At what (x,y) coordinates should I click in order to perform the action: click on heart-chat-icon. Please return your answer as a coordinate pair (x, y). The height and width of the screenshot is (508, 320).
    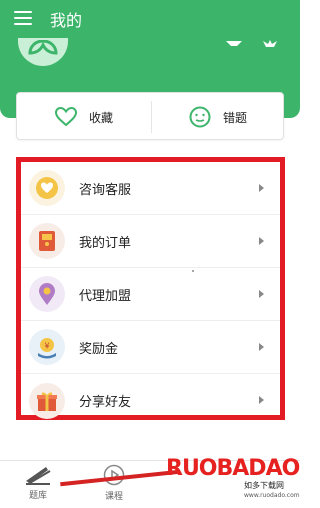
    Looking at the image, I should click on (47, 188).